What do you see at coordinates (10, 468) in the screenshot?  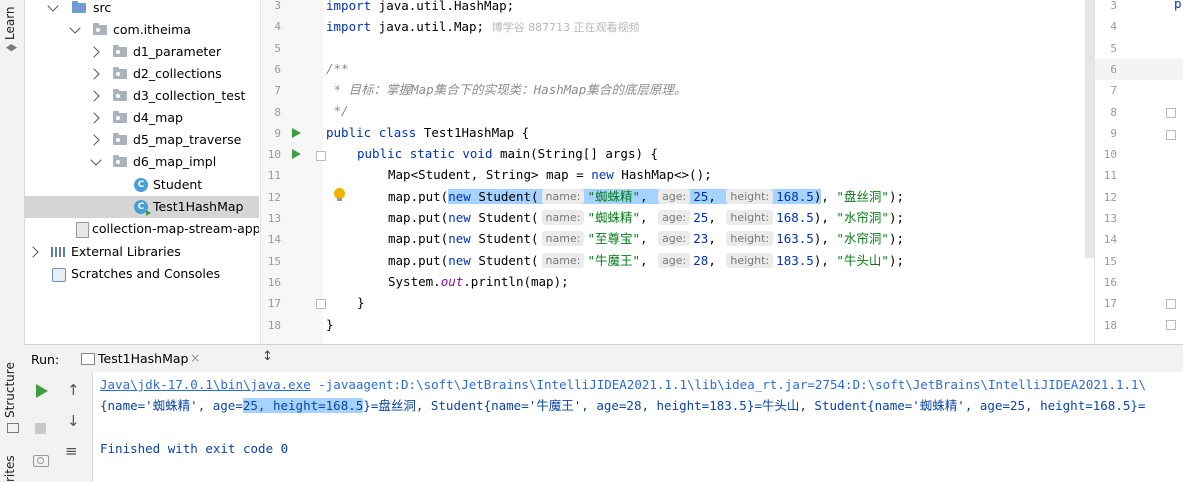 I see `favorites-tab: rites` at bounding box center [10, 468].